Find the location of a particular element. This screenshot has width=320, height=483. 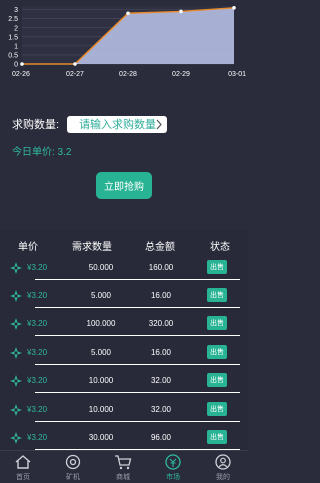

quantity-label: 求购数量: is located at coordinates (36, 125).